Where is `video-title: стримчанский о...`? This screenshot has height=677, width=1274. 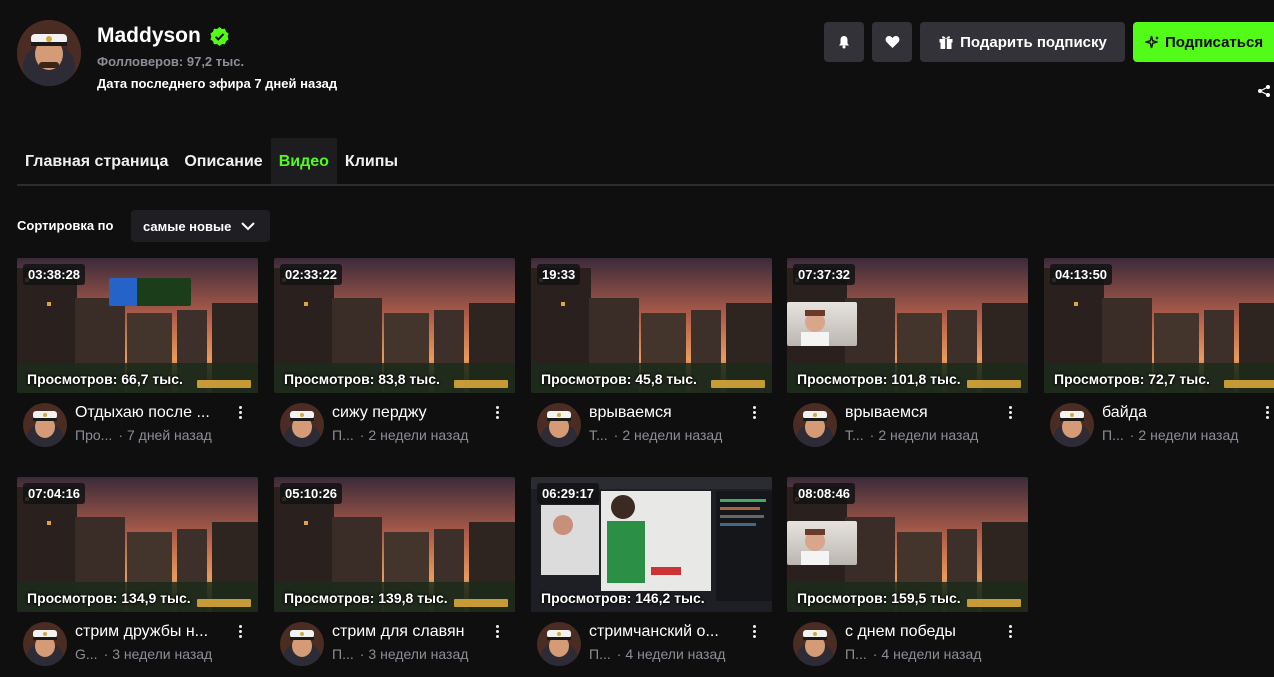 video-title: стримчанский о... is located at coordinates (664, 632).